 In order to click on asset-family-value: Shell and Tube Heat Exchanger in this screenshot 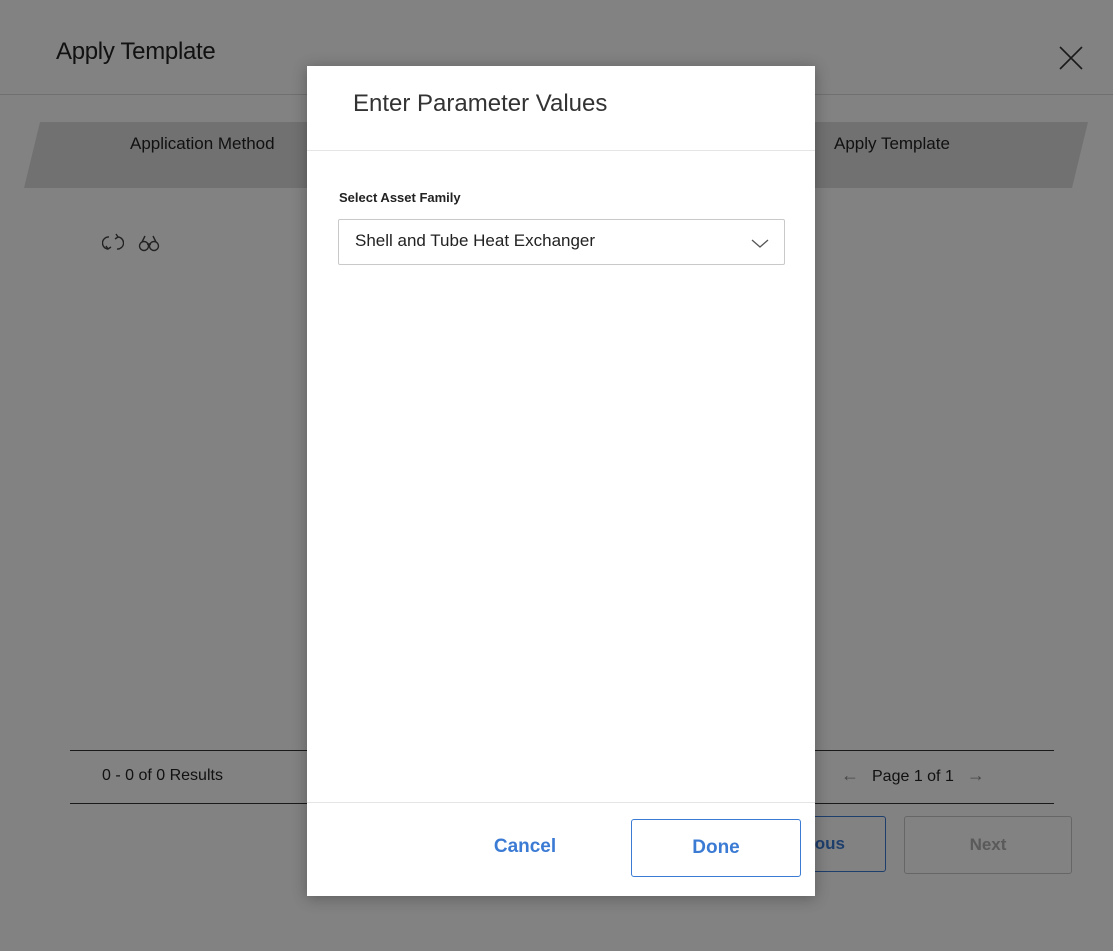, I will do `click(475, 240)`.